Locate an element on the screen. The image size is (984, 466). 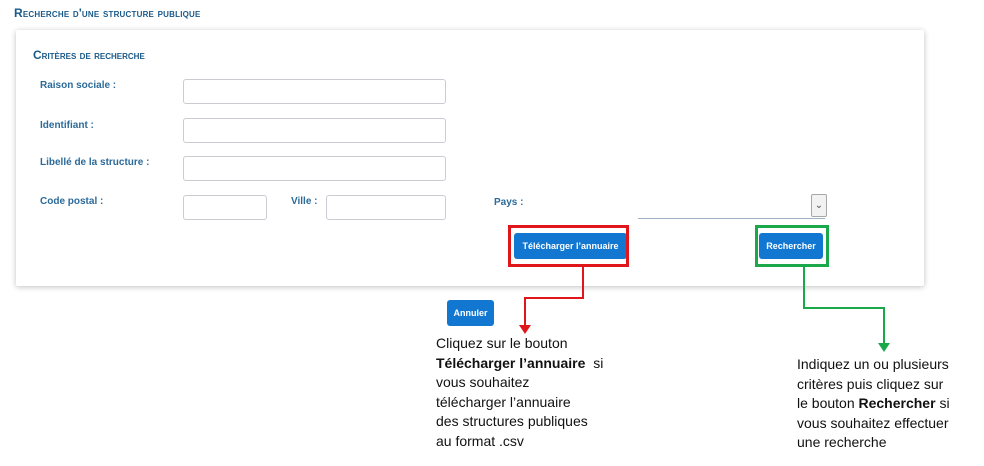
raison-sociale-label: Raison sociale : is located at coordinates (78, 85).